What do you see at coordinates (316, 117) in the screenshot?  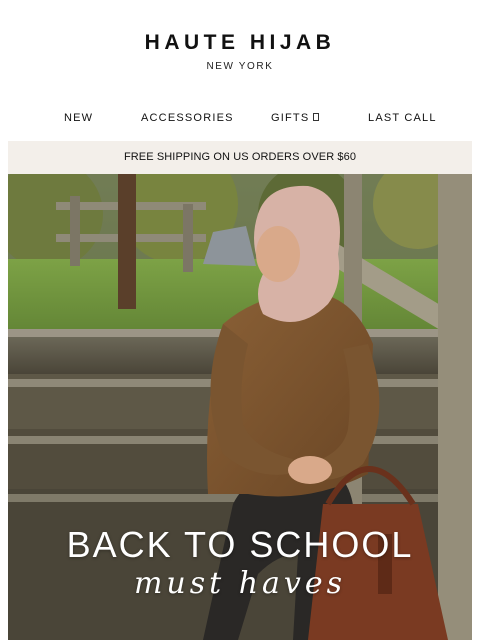 I see `chevron-down-icon` at bounding box center [316, 117].